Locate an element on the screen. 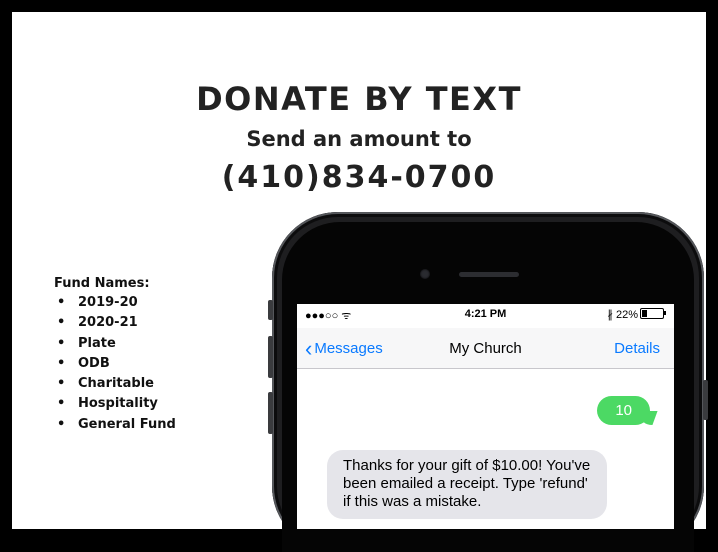 The height and width of the screenshot is (552, 718). battery-text: ∦ 22% is located at coordinates (622, 315).